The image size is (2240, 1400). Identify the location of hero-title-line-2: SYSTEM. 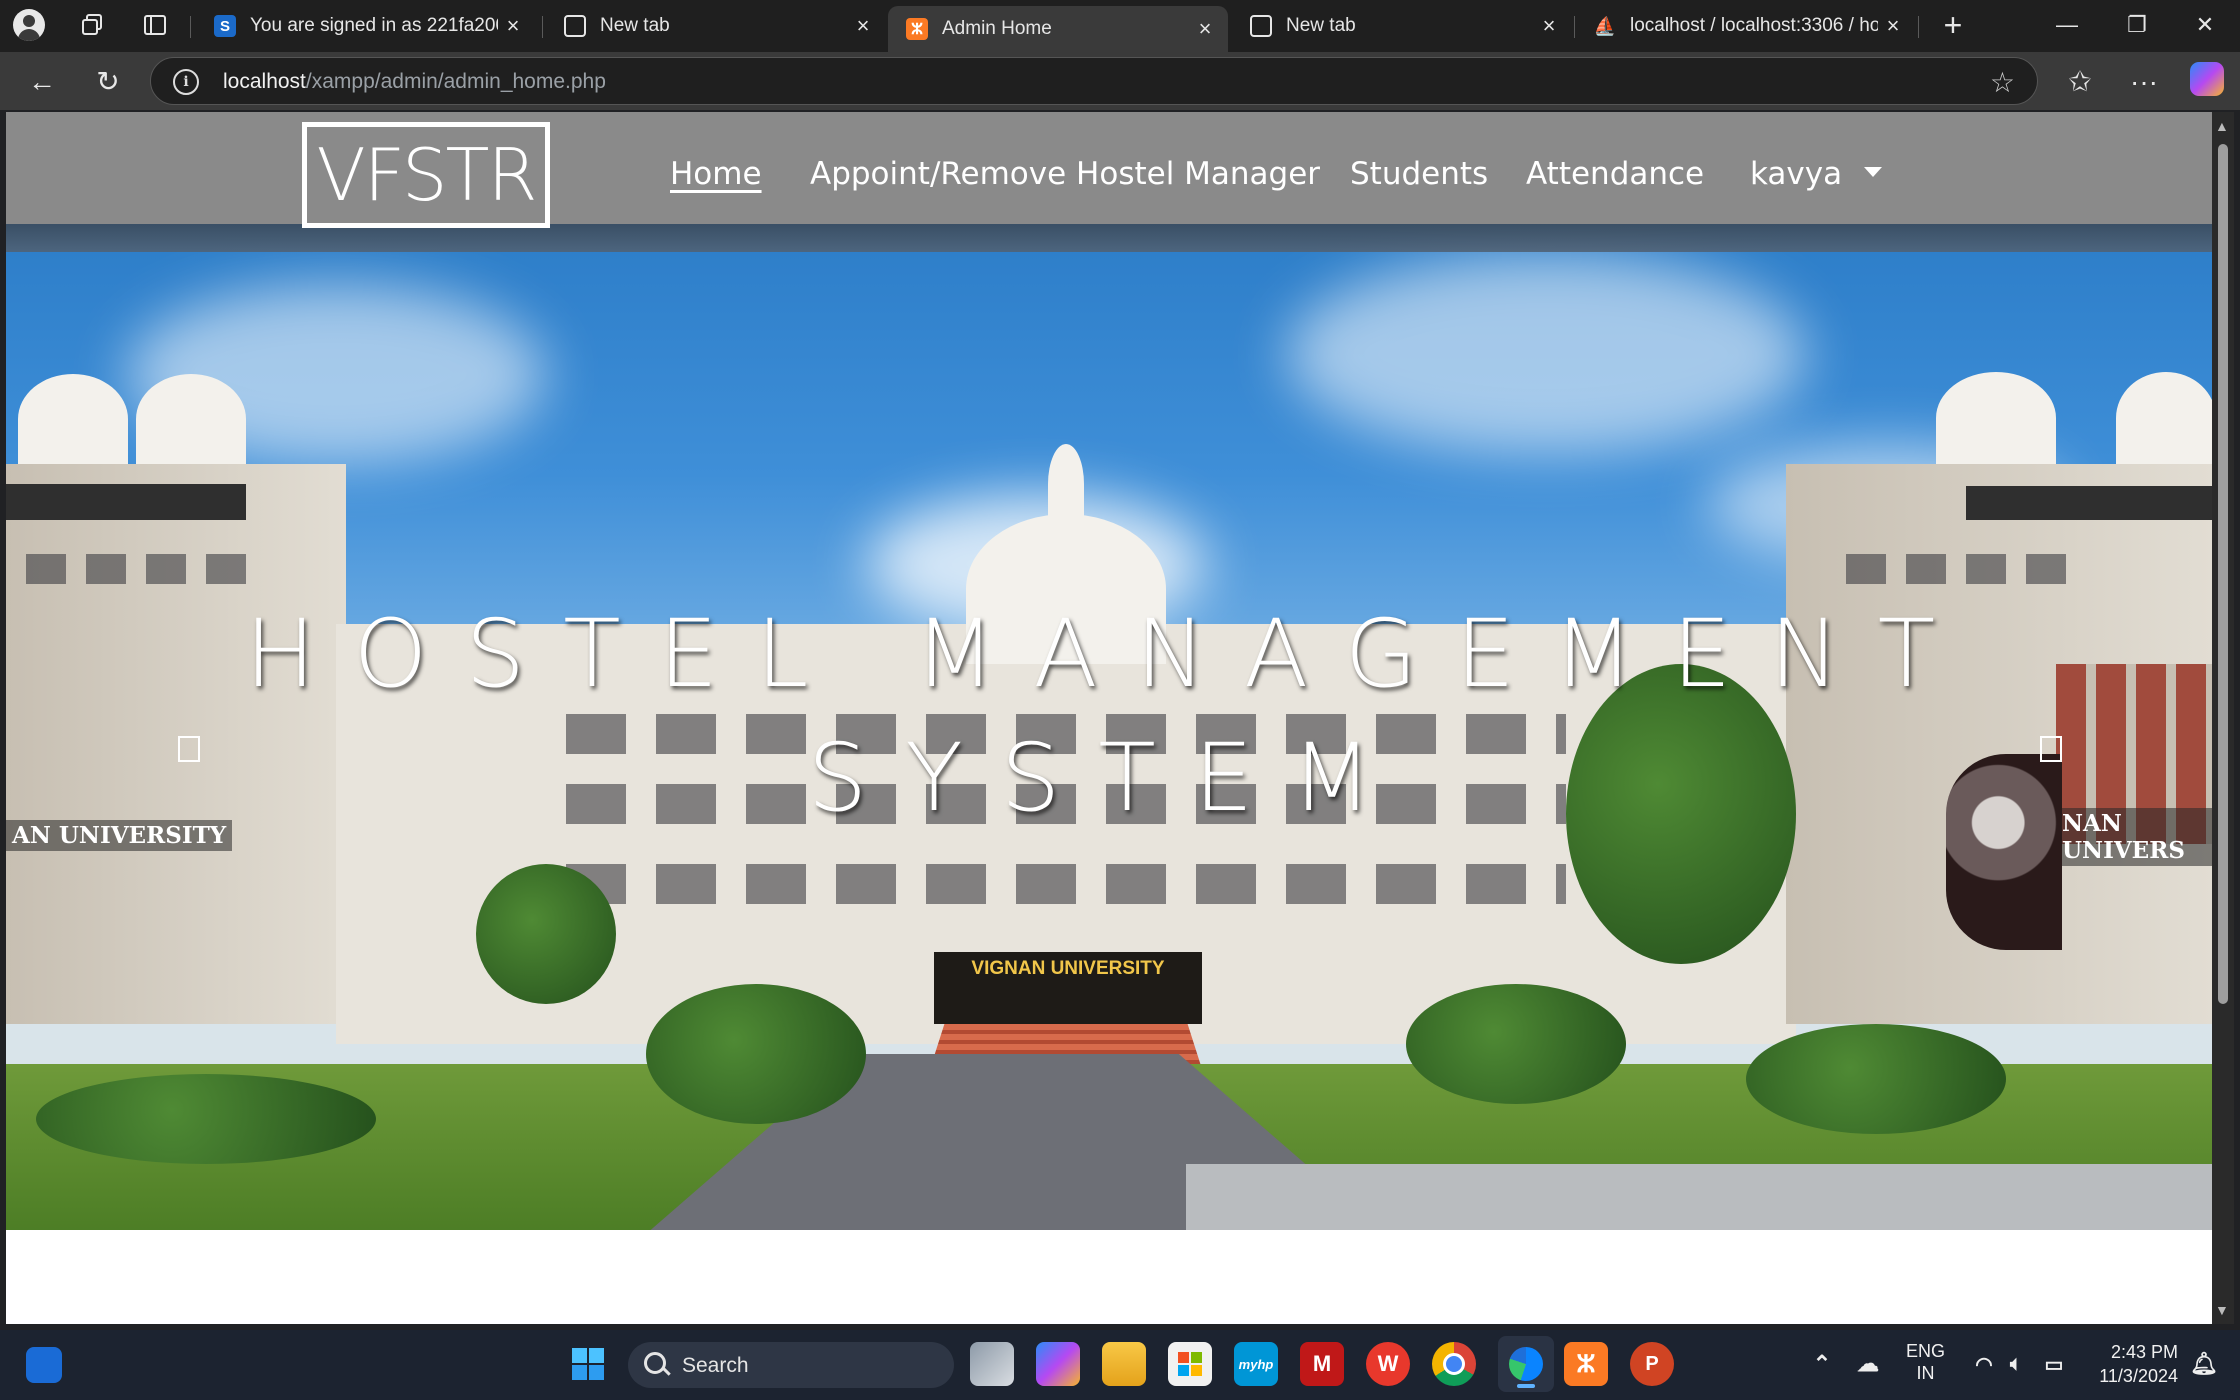
(1109, 778).